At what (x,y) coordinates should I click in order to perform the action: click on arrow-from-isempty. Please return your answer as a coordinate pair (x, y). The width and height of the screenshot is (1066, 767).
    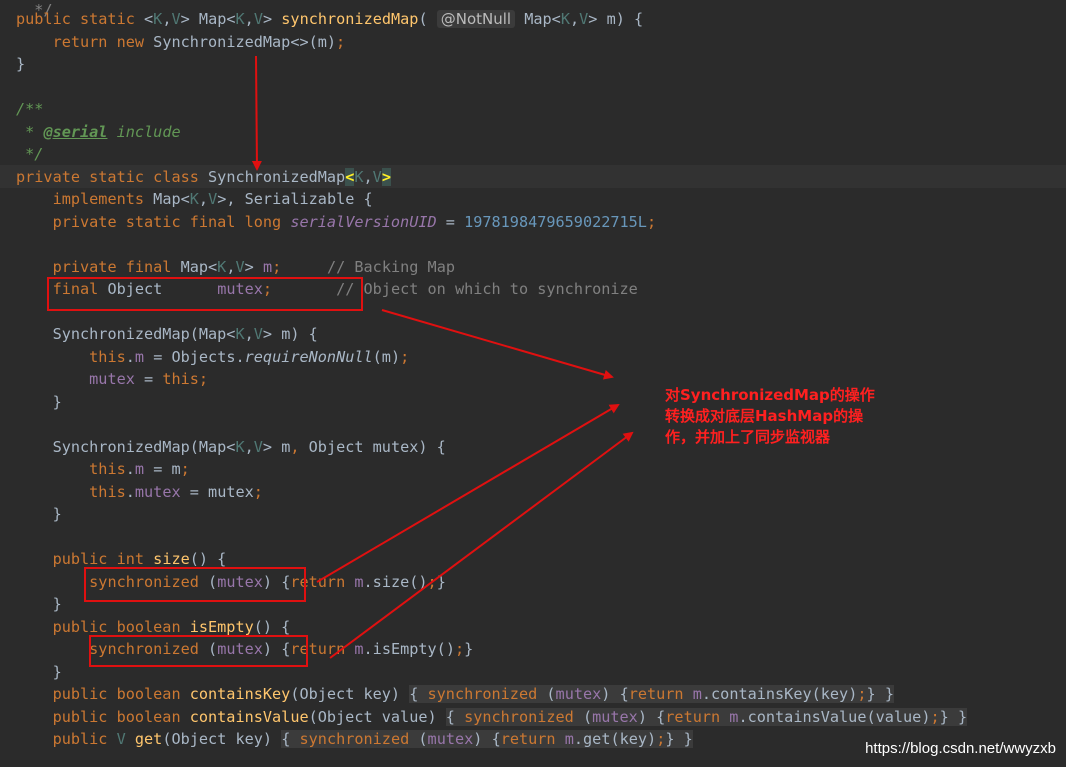
    Looking at the image, I should click on (481, 545).